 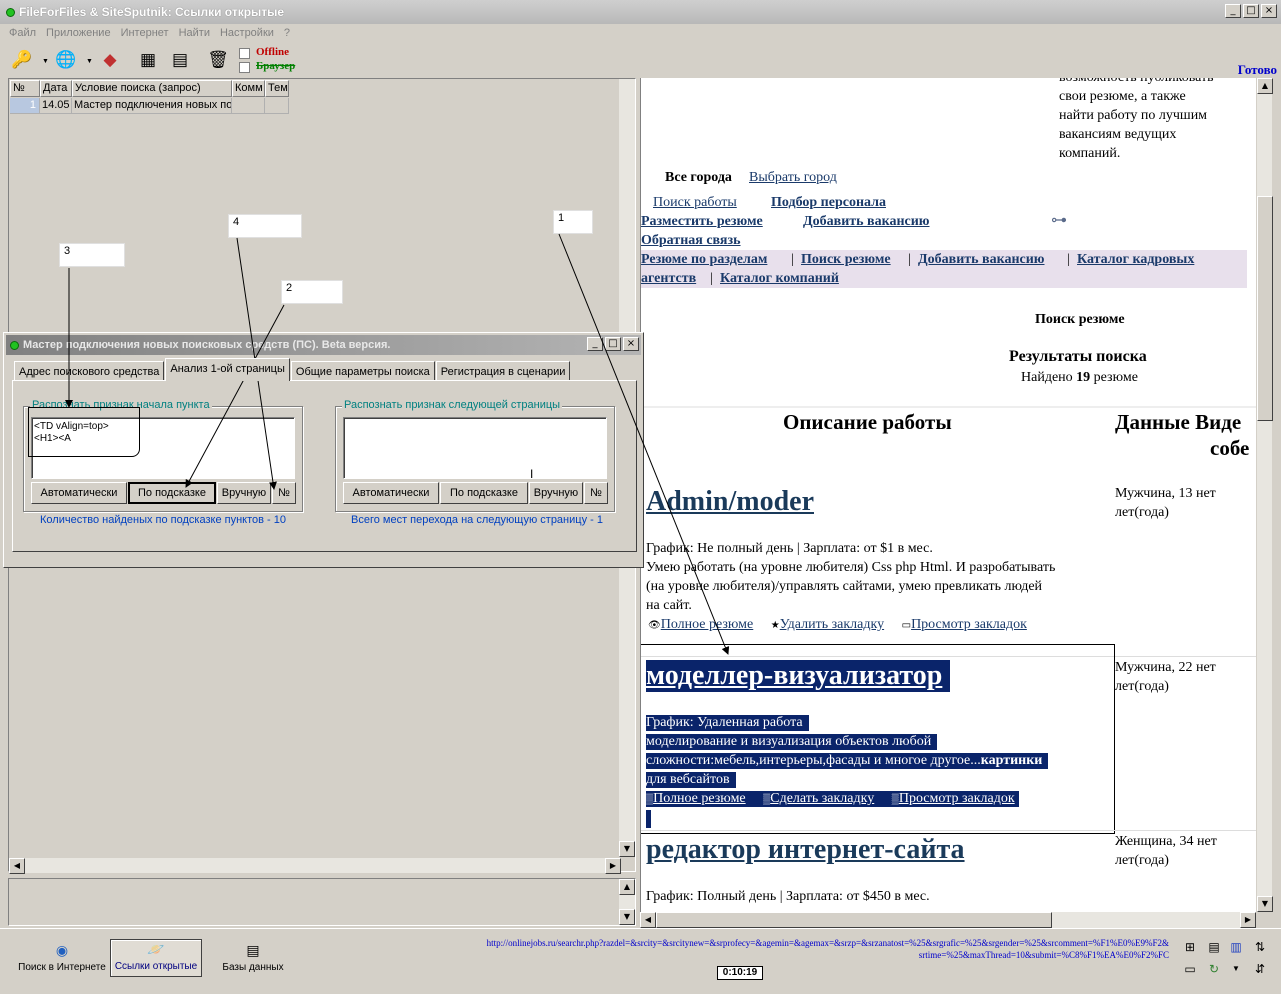 What do you see at coordinates (156, 958) in the screenshot?
I see `nav-open-links: 🪐 Ссылки открытые` at bounding box center [156, 958].